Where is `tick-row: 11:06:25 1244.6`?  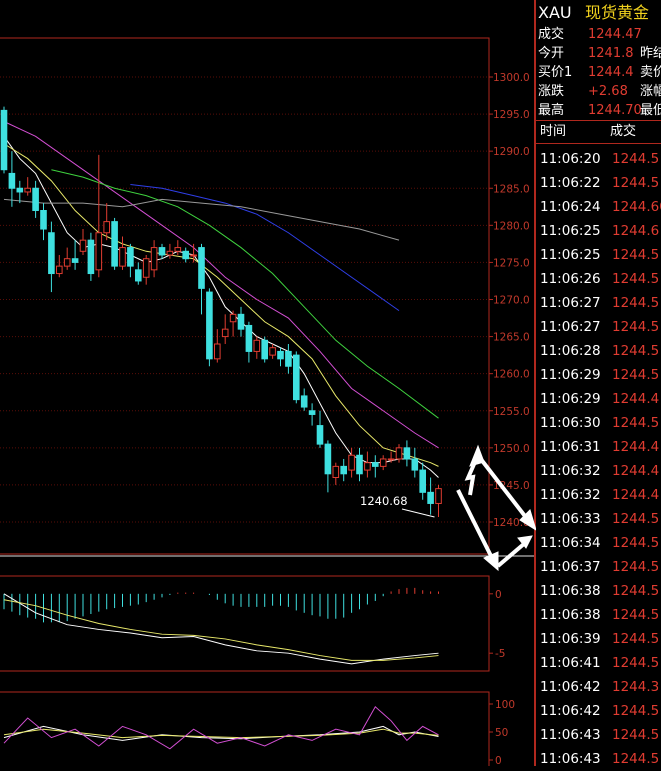
tick-row: 11:06:25 1244.6 is located at coordinates (598, 231).